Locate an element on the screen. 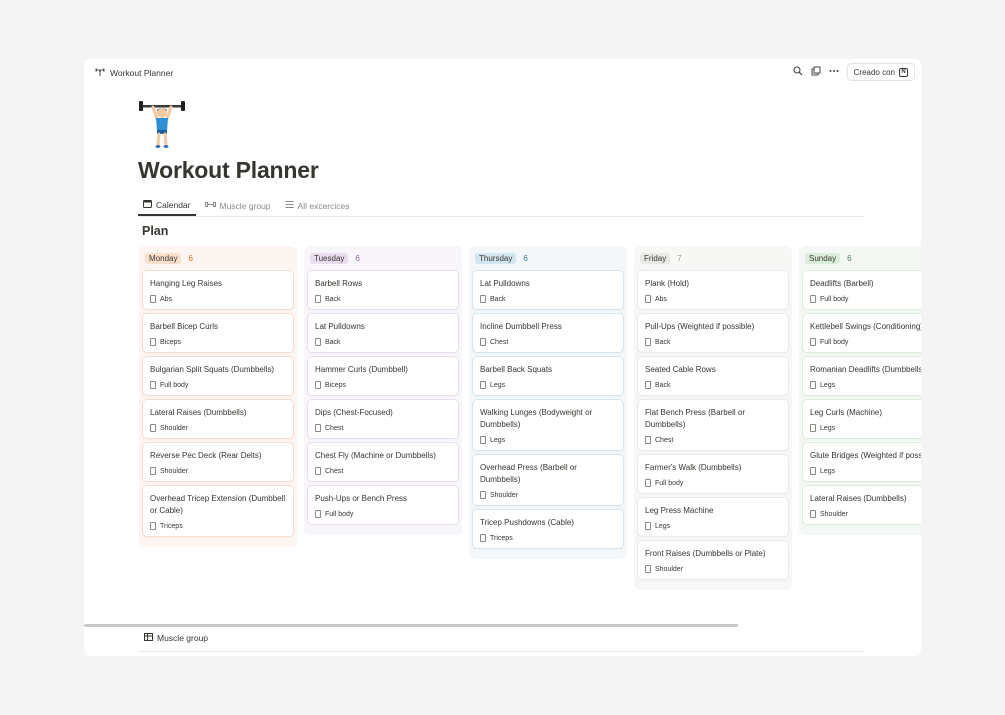  muscle-group-label: Legs is located at coordinates (828, 428).